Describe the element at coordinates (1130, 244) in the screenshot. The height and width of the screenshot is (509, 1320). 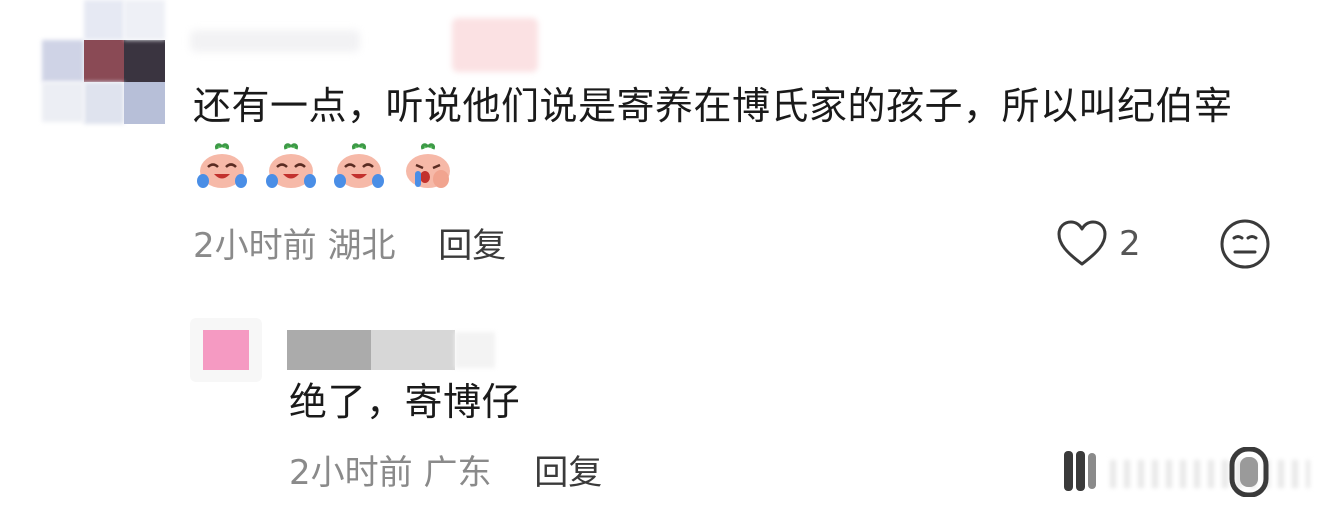
I see `like-count: 2` at that location.